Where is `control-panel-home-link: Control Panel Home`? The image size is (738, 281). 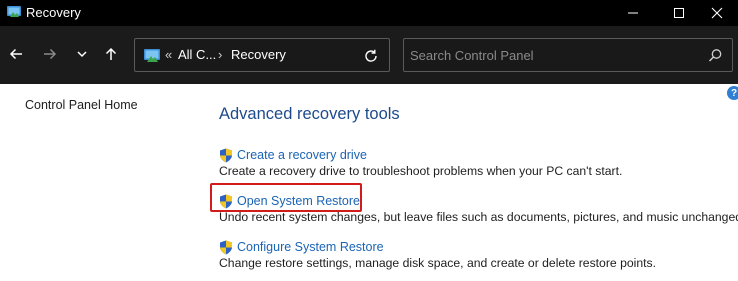 control-panel-home-link: Control Panel Home is located at coordinates (81, 105).